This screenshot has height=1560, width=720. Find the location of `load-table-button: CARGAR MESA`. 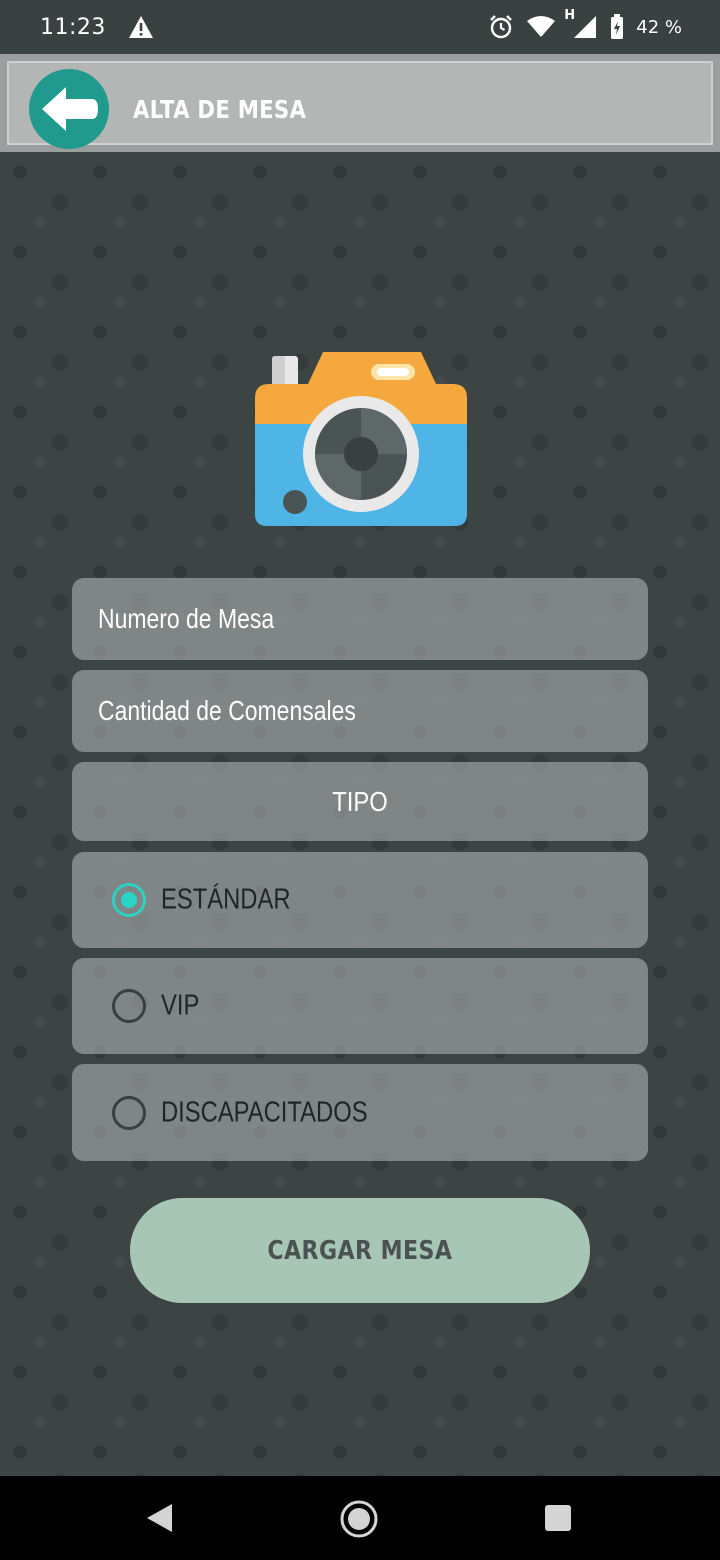

load-table-button: CARGAR MESA is located at coordinates (360, 1250).